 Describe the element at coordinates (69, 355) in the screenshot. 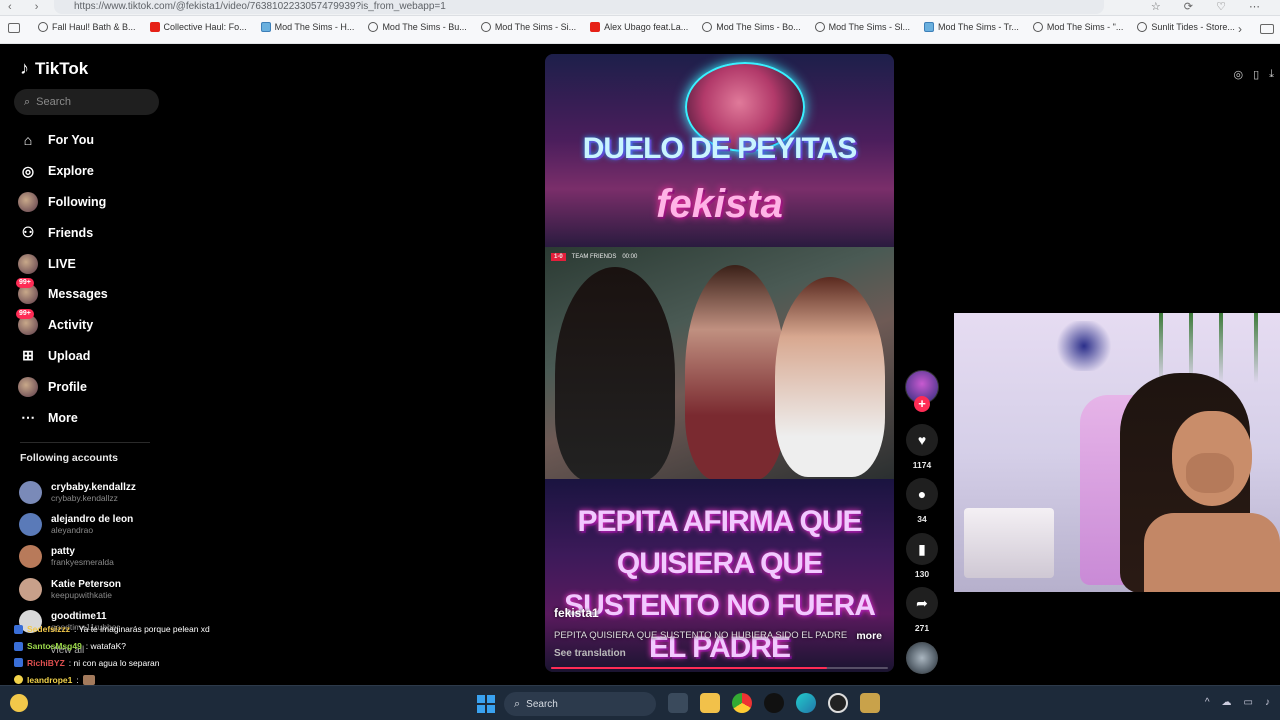

I see `sidebar-item-label: Upload` at that location.